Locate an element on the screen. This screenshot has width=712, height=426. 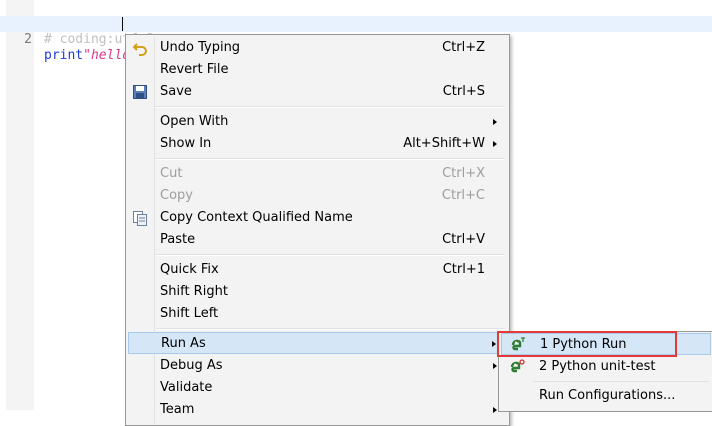
save-icon is located at coordinates (140, 92).